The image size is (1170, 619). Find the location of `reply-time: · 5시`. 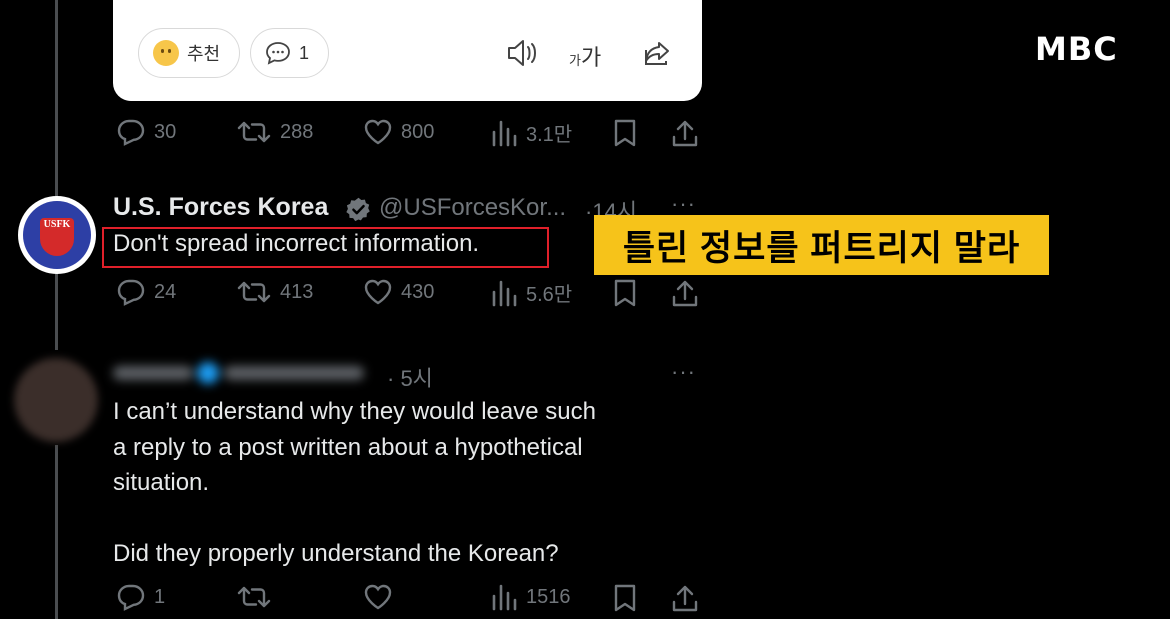

reply-time: · 5시 is located at coordinates (410, 377).